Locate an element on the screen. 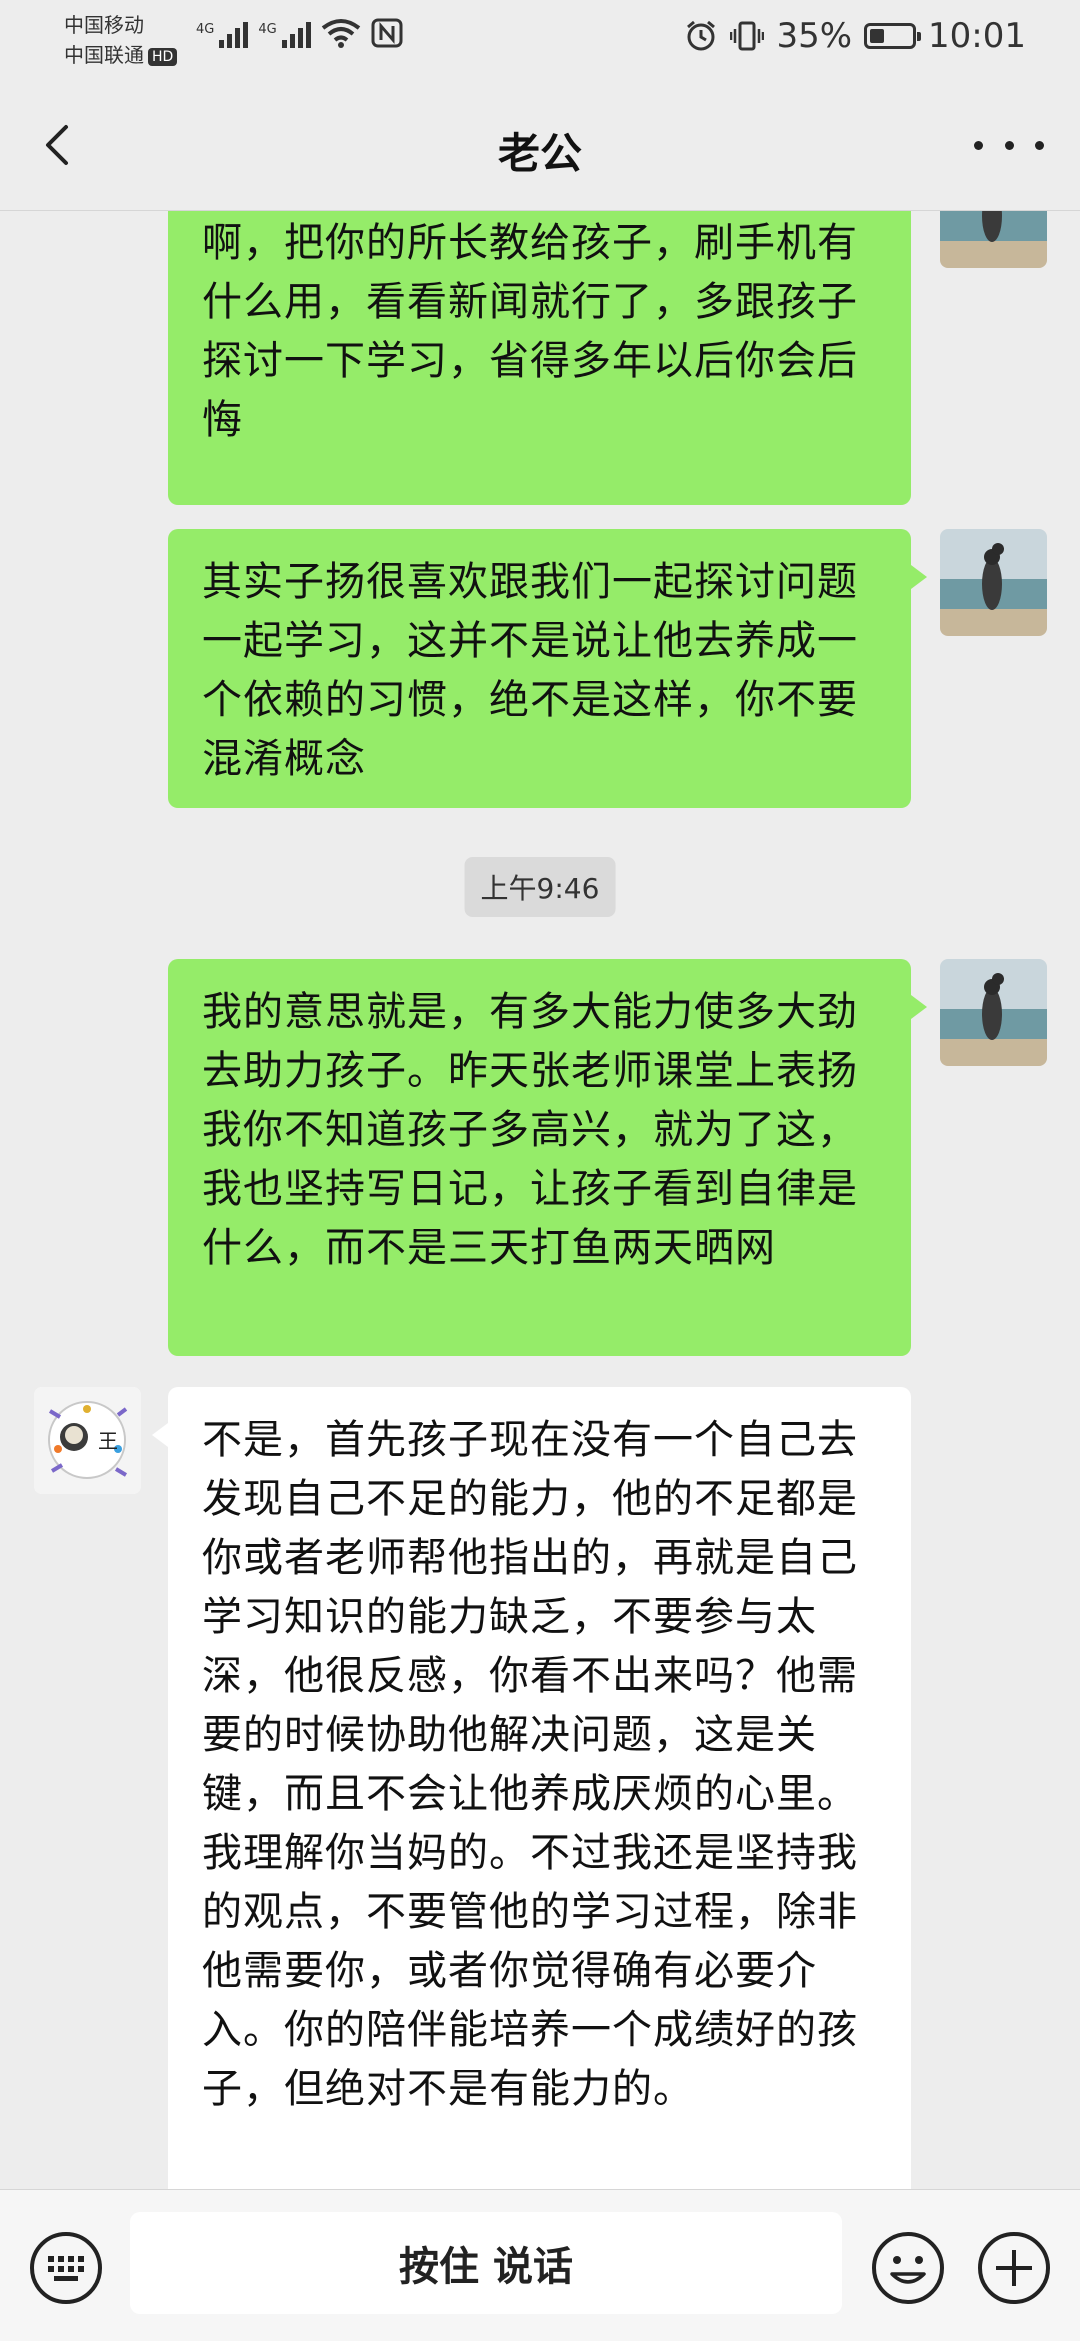 The width and height of the screenshot is (1080, 2341). message-timestamp: 上午9:46 is located at coordinates (540, 887).